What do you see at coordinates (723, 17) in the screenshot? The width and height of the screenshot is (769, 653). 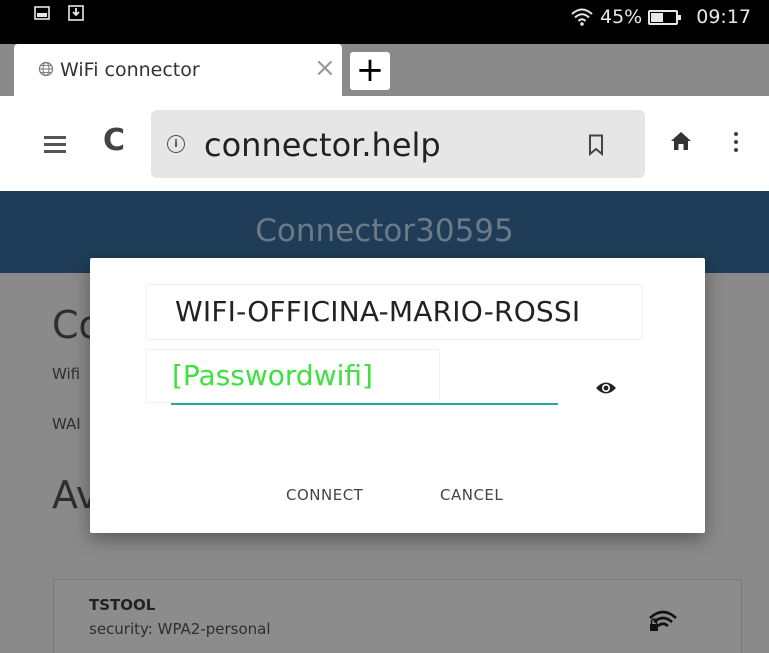 I see `clock: 09:17` at bounding box center [723, 17].